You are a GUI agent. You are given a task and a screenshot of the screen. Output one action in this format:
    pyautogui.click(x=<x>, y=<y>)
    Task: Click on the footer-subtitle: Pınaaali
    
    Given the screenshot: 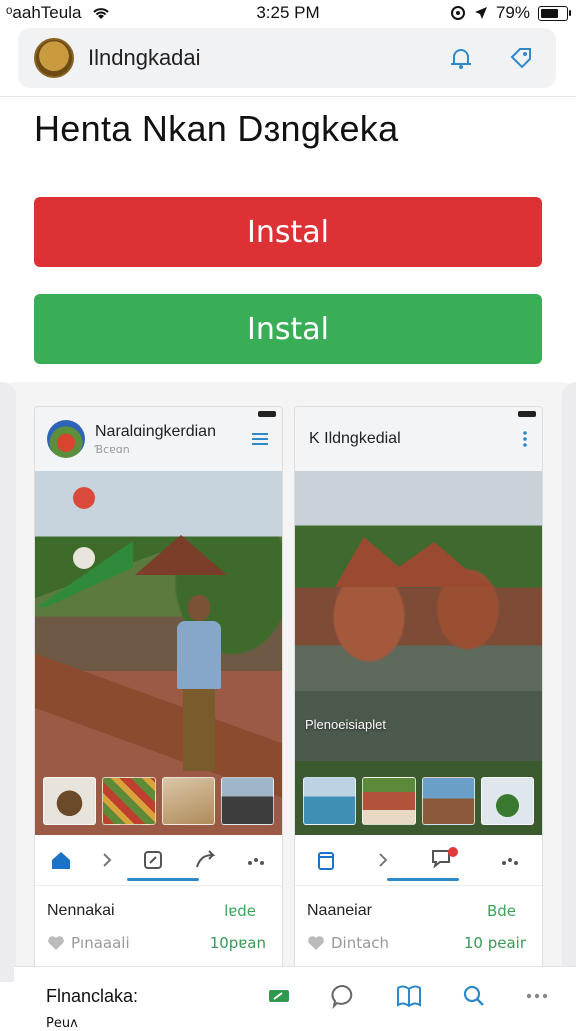 What is the action you would take?
    pyautogui.click(x=100, y=943)
    